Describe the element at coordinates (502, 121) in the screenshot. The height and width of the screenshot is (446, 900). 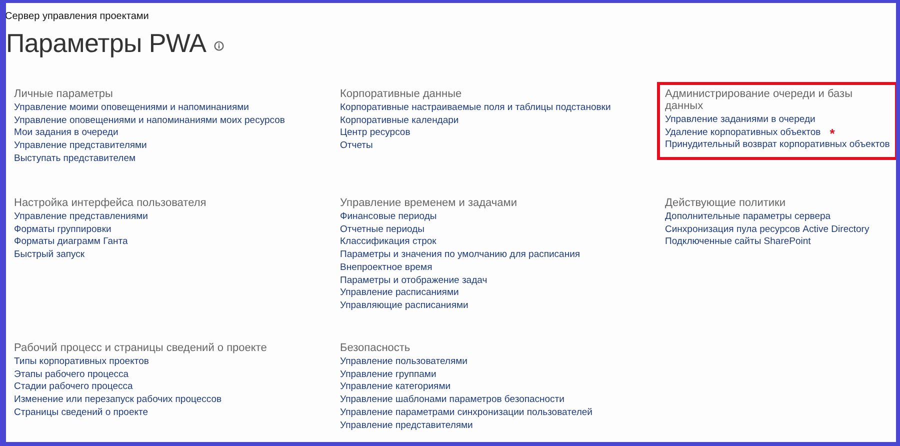
I see `settings-link: Корпоративные календари` at that location.